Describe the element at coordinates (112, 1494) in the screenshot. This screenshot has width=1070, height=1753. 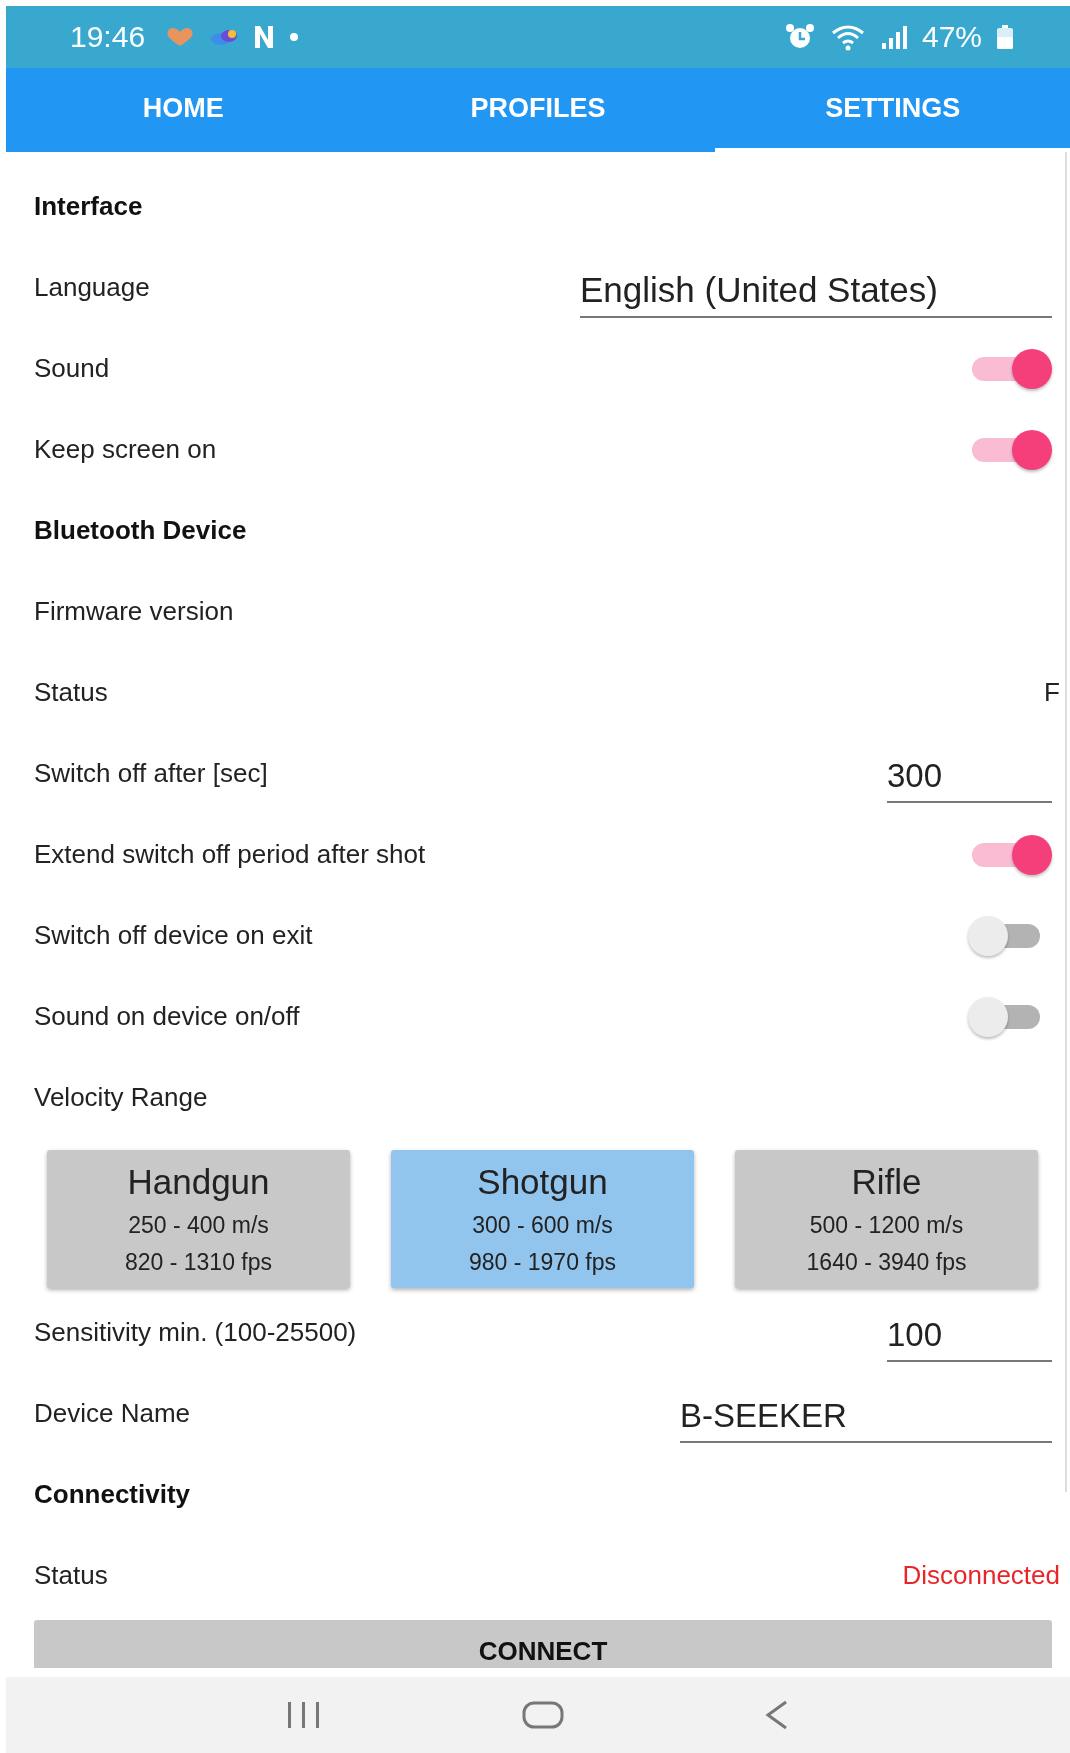
I see `section-heading: Connectivity` at that location.